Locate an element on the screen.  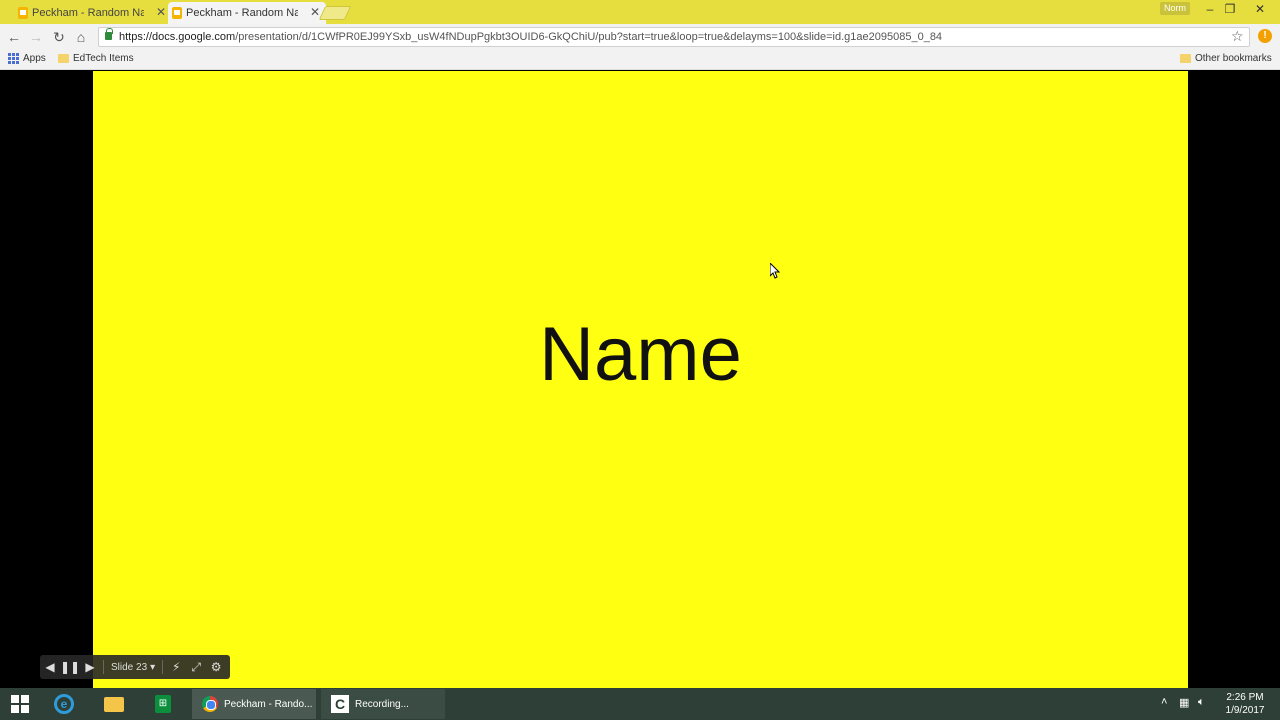
pause-icon: ❚❚ is located at coordinates (70, 667).